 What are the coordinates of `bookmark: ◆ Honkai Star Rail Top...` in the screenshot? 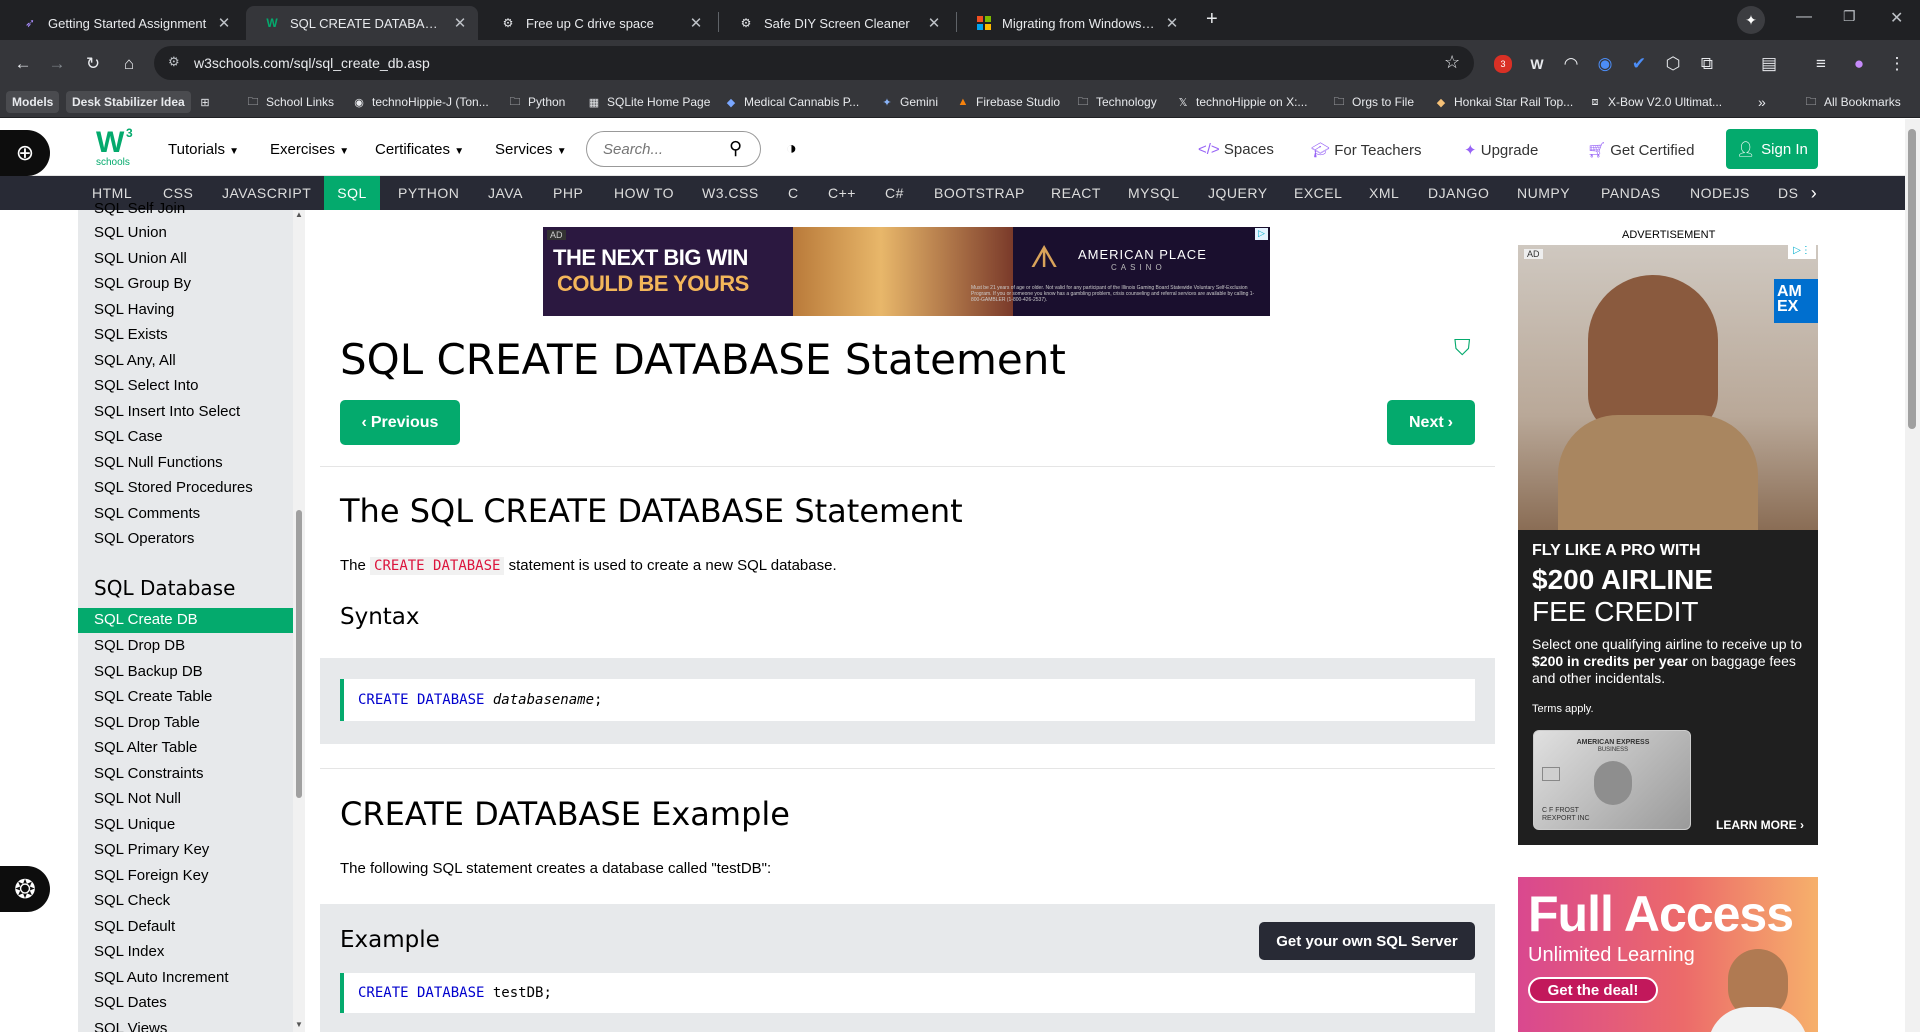 It's located at (1503, 102).